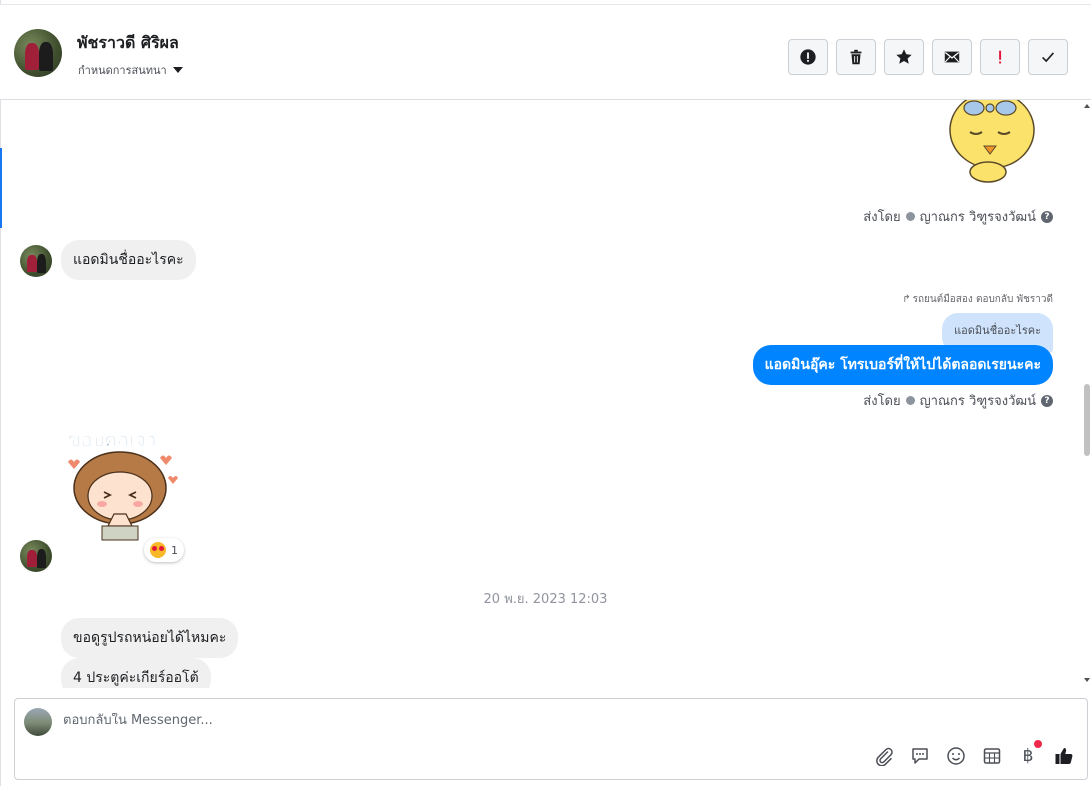 The height and width of the screenshot is (786, 1091). Describe the element at coordinates (136, 673) in the screenshot. I see `incoming-message: 4 ประตูค่ะเกียร์ออโต้` at that location.